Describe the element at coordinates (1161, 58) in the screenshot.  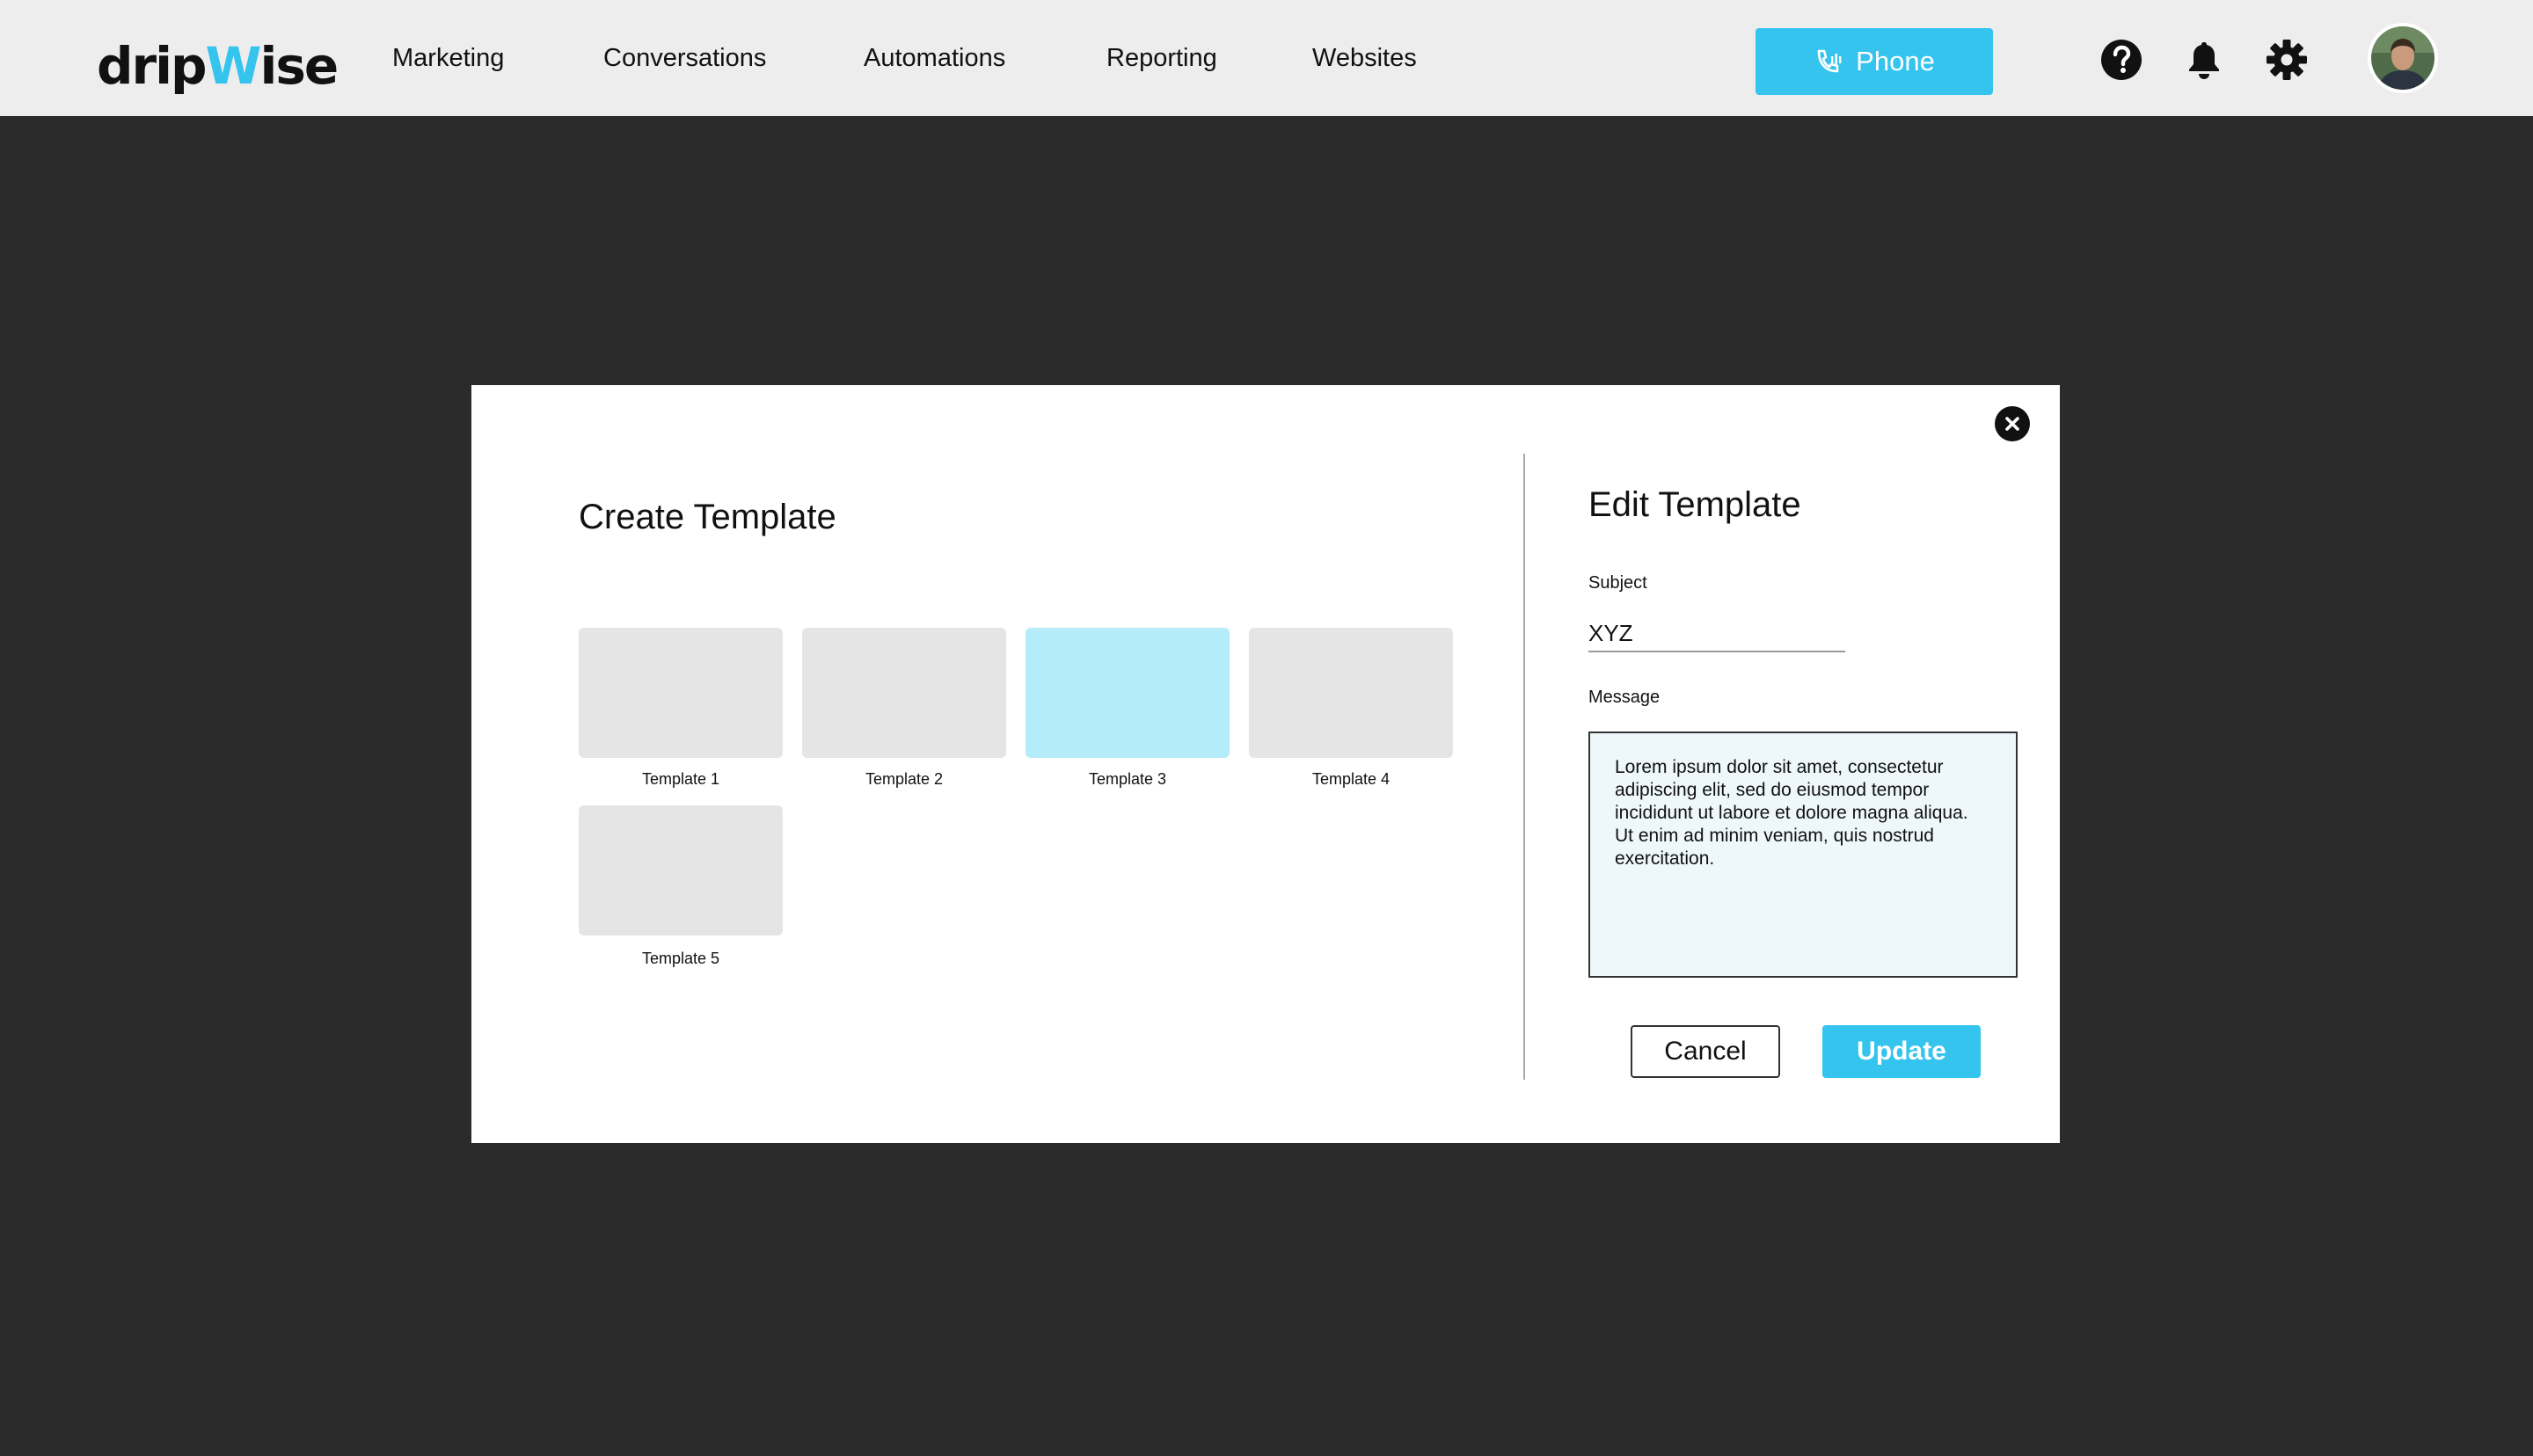
I see `nav-reporting: Reporting` at that location.